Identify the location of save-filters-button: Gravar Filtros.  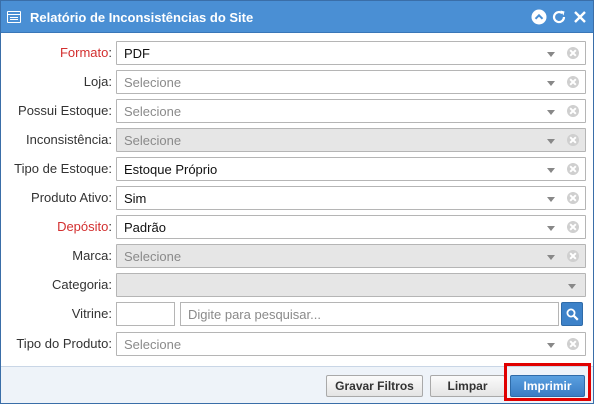
(374, 386).